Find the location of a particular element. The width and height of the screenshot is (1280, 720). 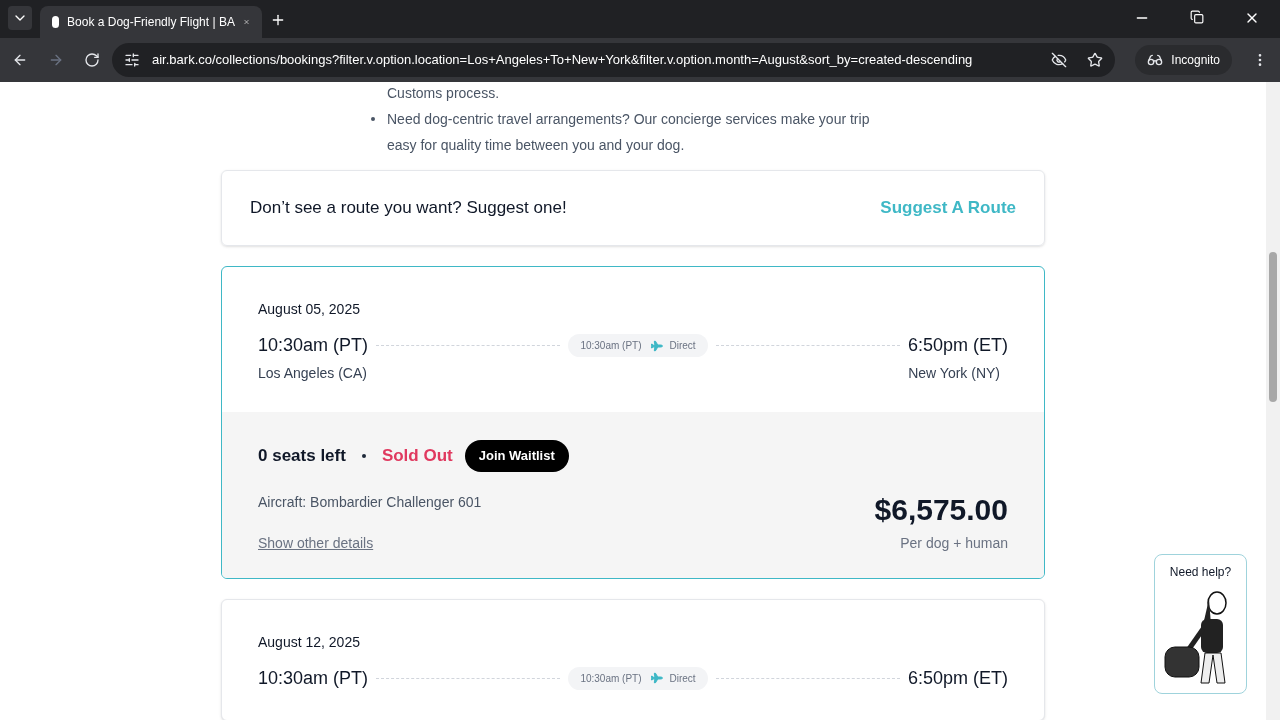

show-details-link: Show other details is located at coordinates (370, 543).